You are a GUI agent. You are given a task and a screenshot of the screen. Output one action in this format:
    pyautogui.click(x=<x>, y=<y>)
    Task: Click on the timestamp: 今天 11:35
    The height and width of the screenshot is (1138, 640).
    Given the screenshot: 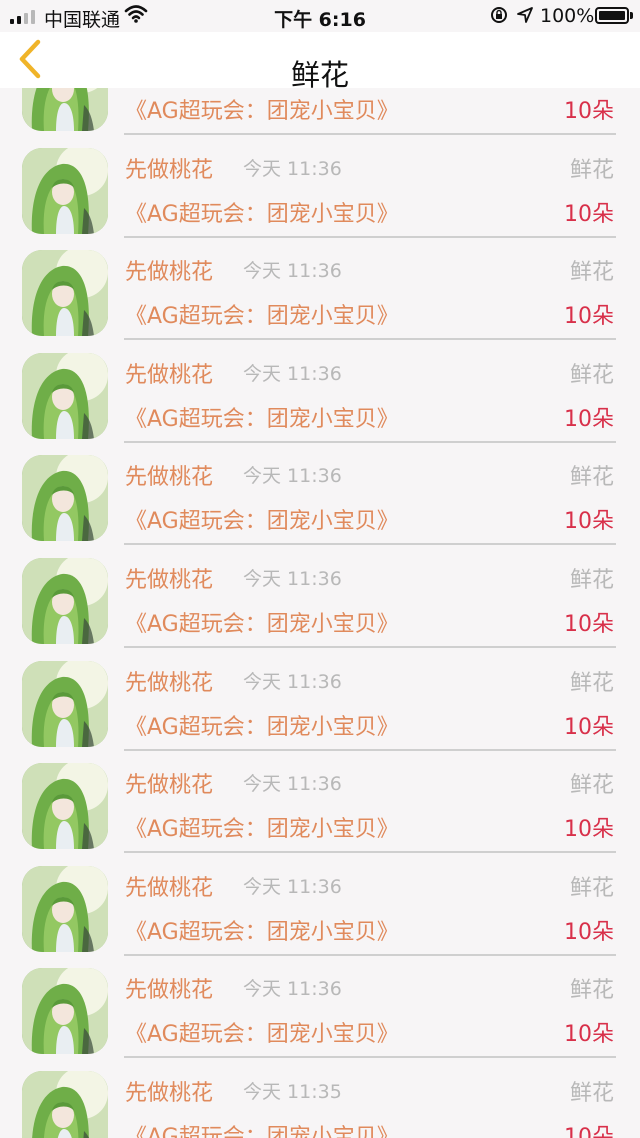 What is the action you would take?
    pyautogui.click(x=292, y=1091)
    